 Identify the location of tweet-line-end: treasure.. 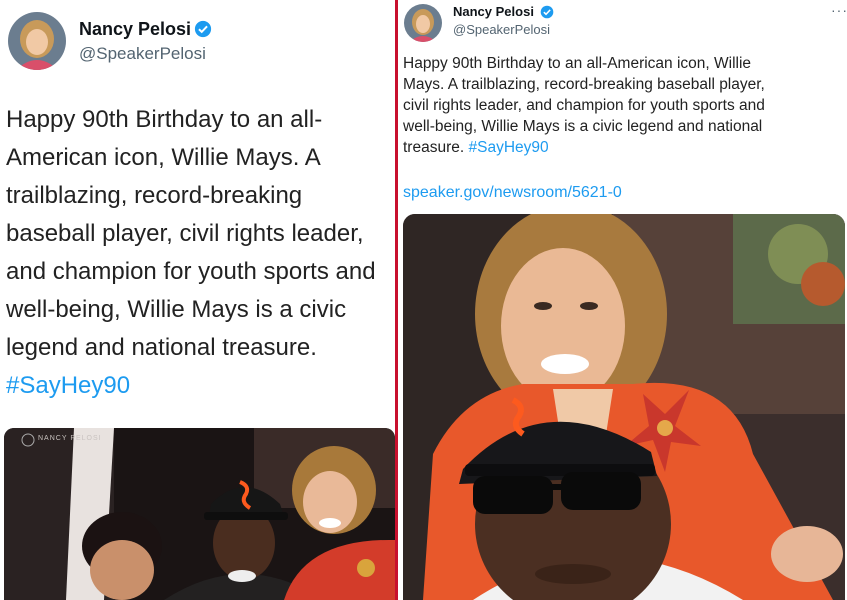
(434, 147).